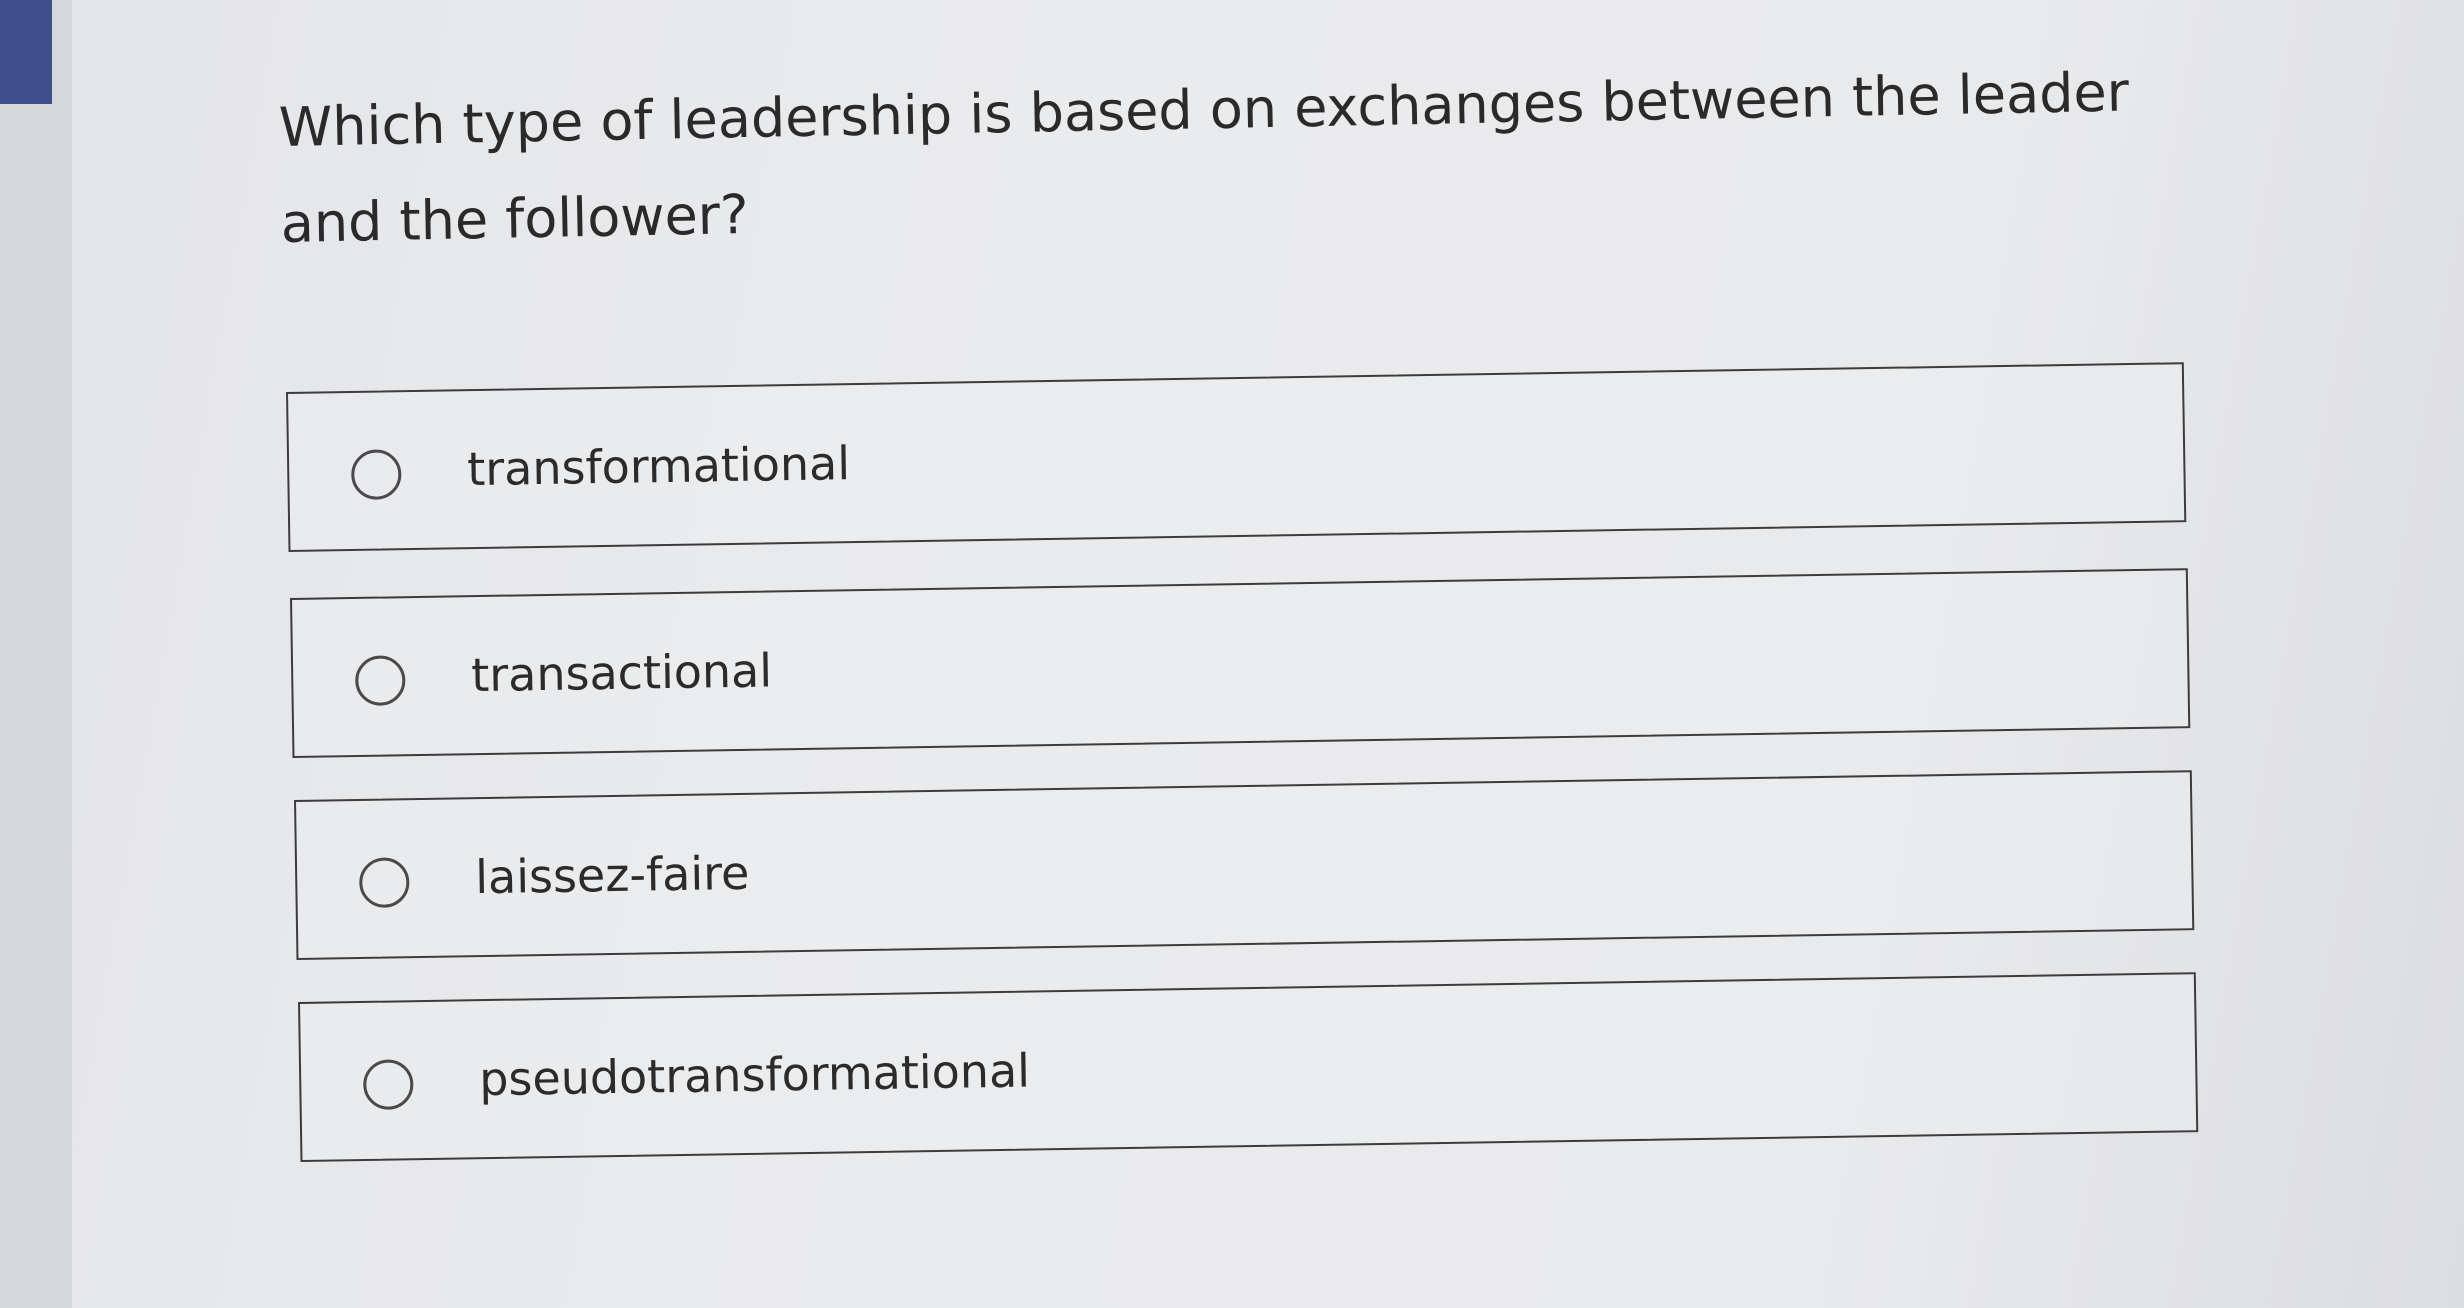  What do you see at coordinates (26, 52) in the screenshot?
I see `left-accent-tab` at bounding box center [26, 52].